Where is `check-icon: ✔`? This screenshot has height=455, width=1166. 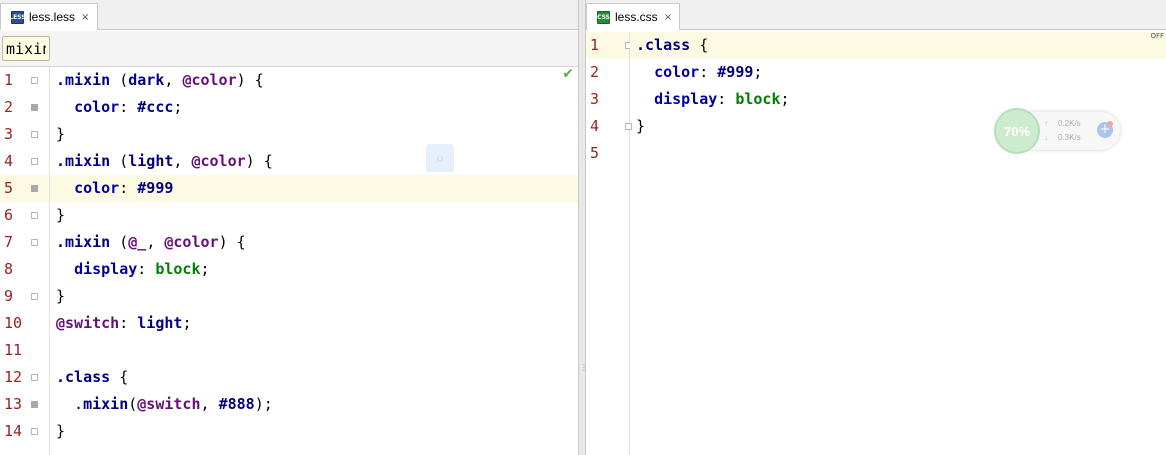 check-icon: ✔ is located at coordinates (568, 74).